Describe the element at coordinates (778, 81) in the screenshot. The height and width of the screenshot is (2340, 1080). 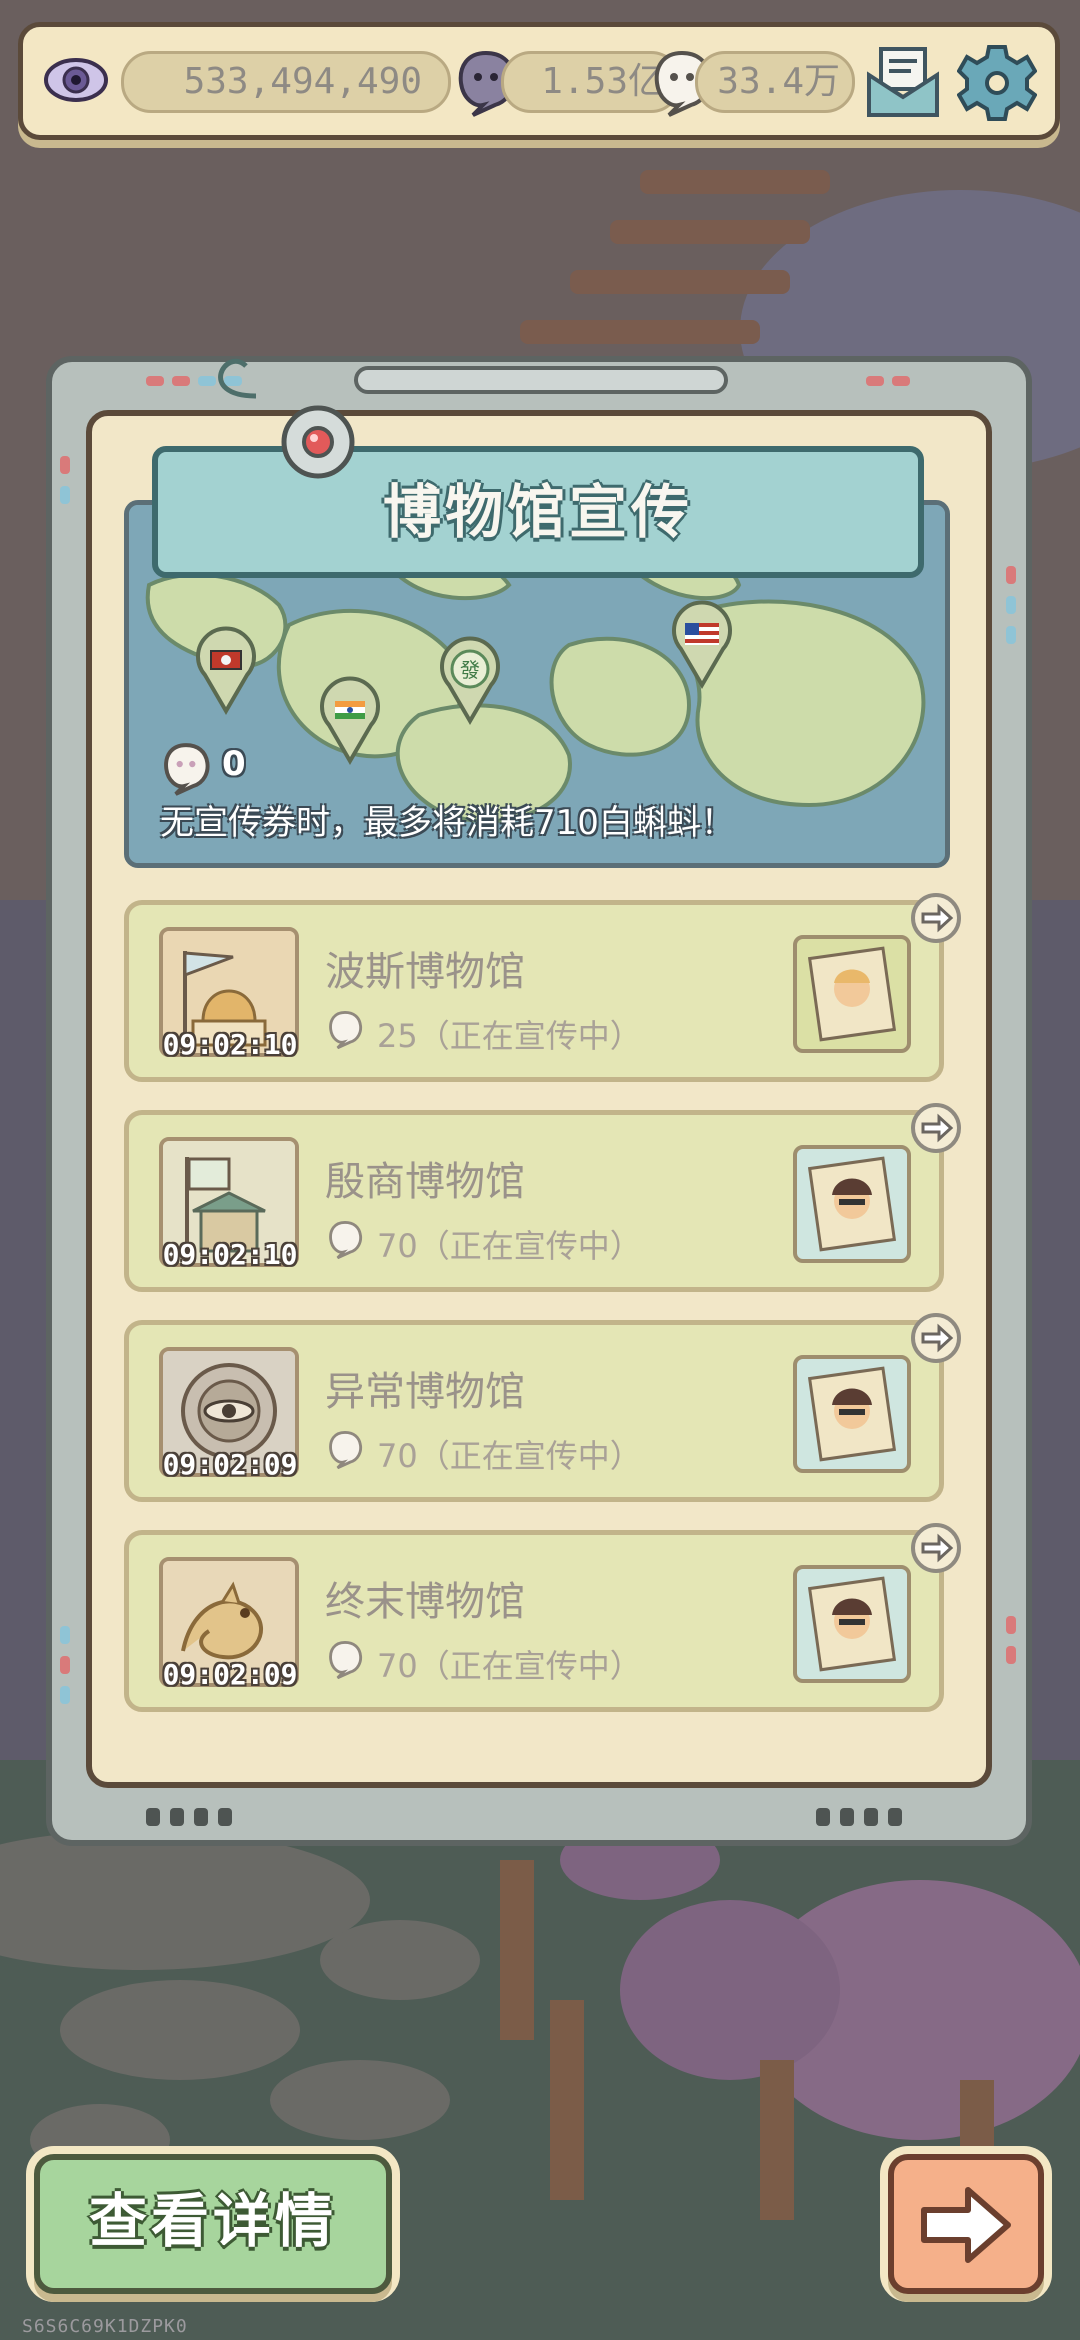
I see `white-tadpole-value: 33.4万` at that location.